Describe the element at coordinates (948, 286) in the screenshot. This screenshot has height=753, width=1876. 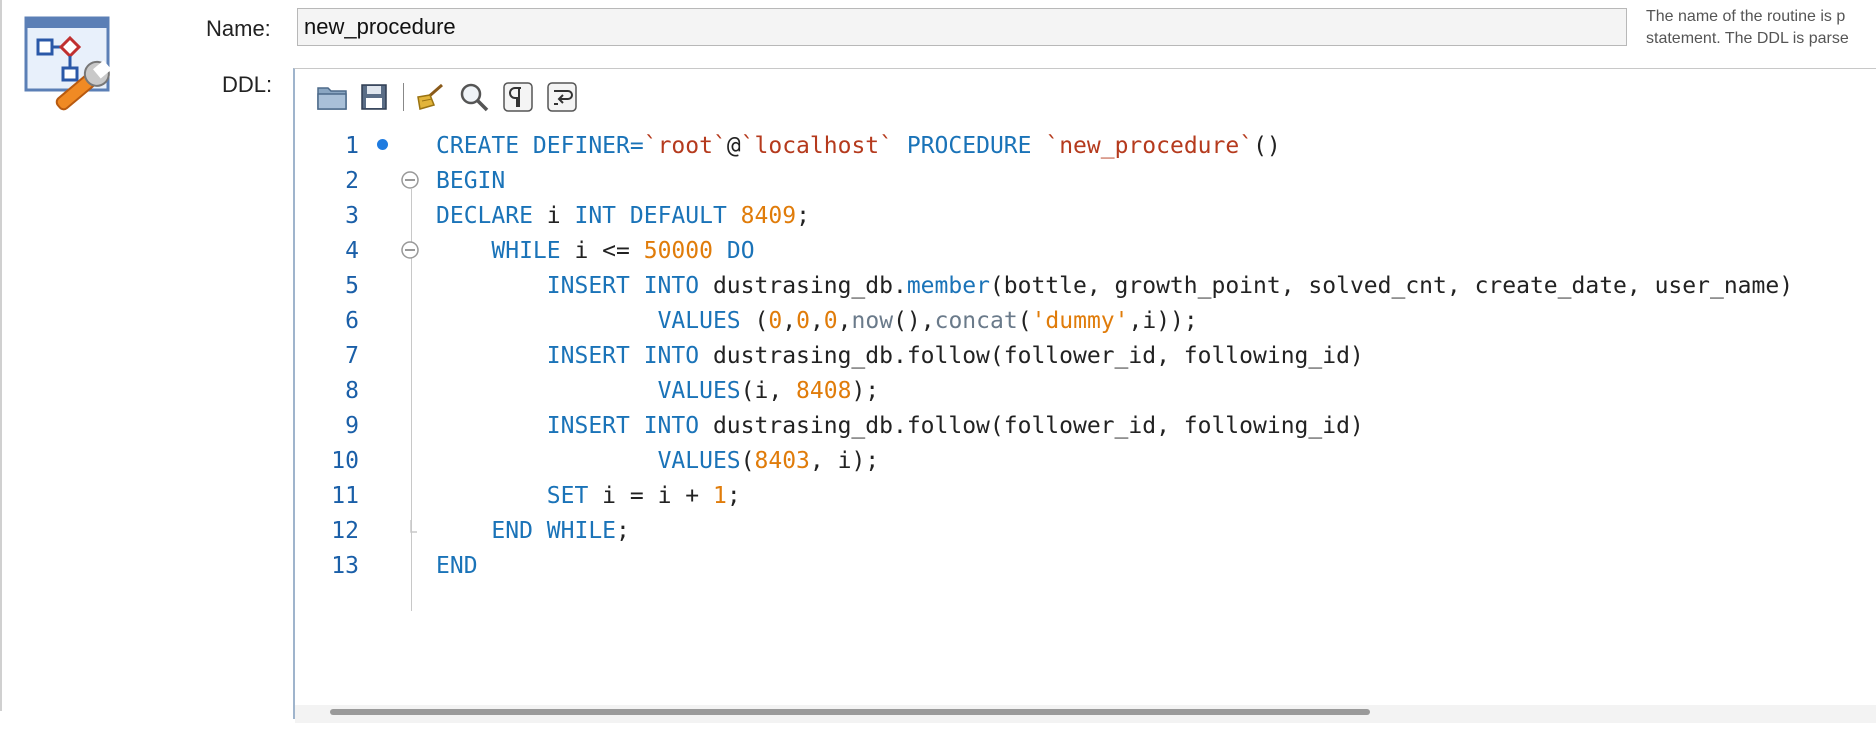
I see `code-token: member` at that location.